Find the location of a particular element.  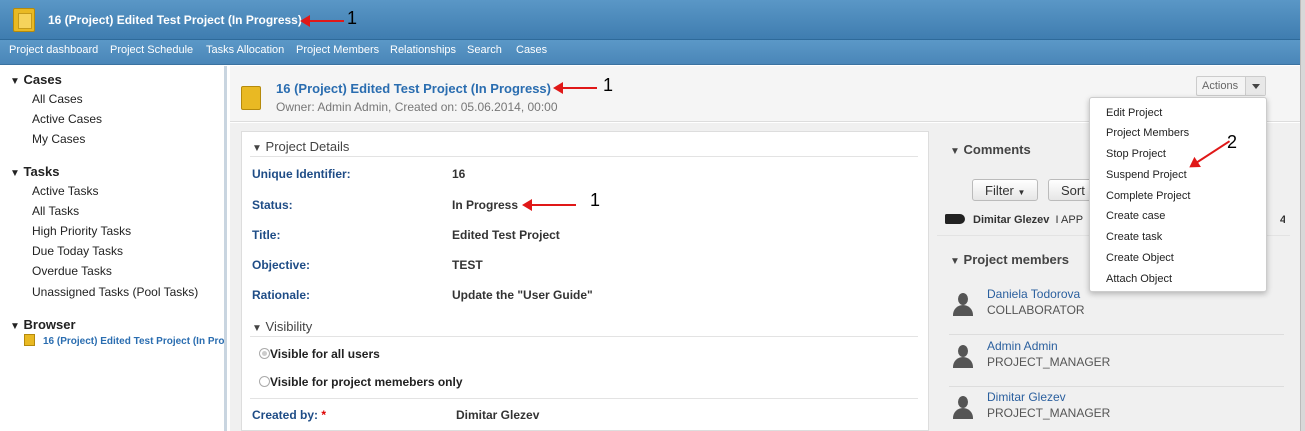

field-value-unique-identifier: 16 is located at coordinates (459, 174).